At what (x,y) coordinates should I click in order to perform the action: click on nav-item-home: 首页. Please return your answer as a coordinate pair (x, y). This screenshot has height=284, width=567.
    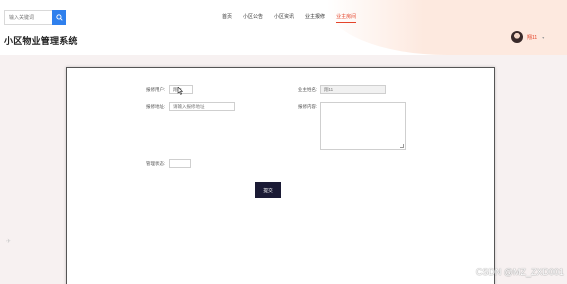
    Looking at the image, I should click on (227, 18).